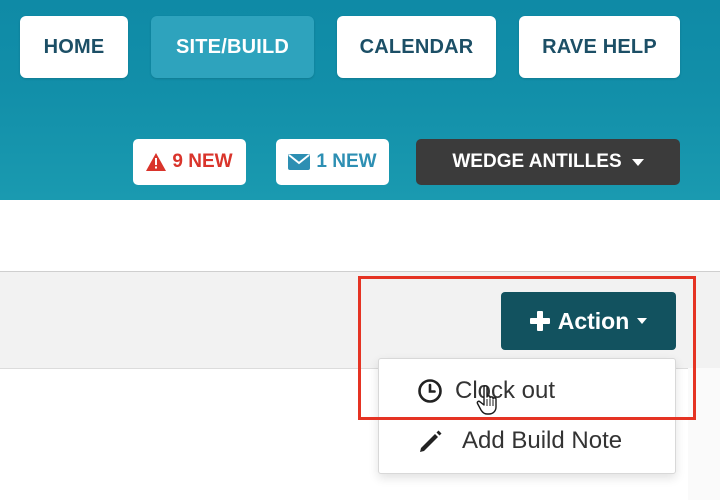  I want to click on action-dropdown-menu: Clock out Add Build Note, so click(527, 416).